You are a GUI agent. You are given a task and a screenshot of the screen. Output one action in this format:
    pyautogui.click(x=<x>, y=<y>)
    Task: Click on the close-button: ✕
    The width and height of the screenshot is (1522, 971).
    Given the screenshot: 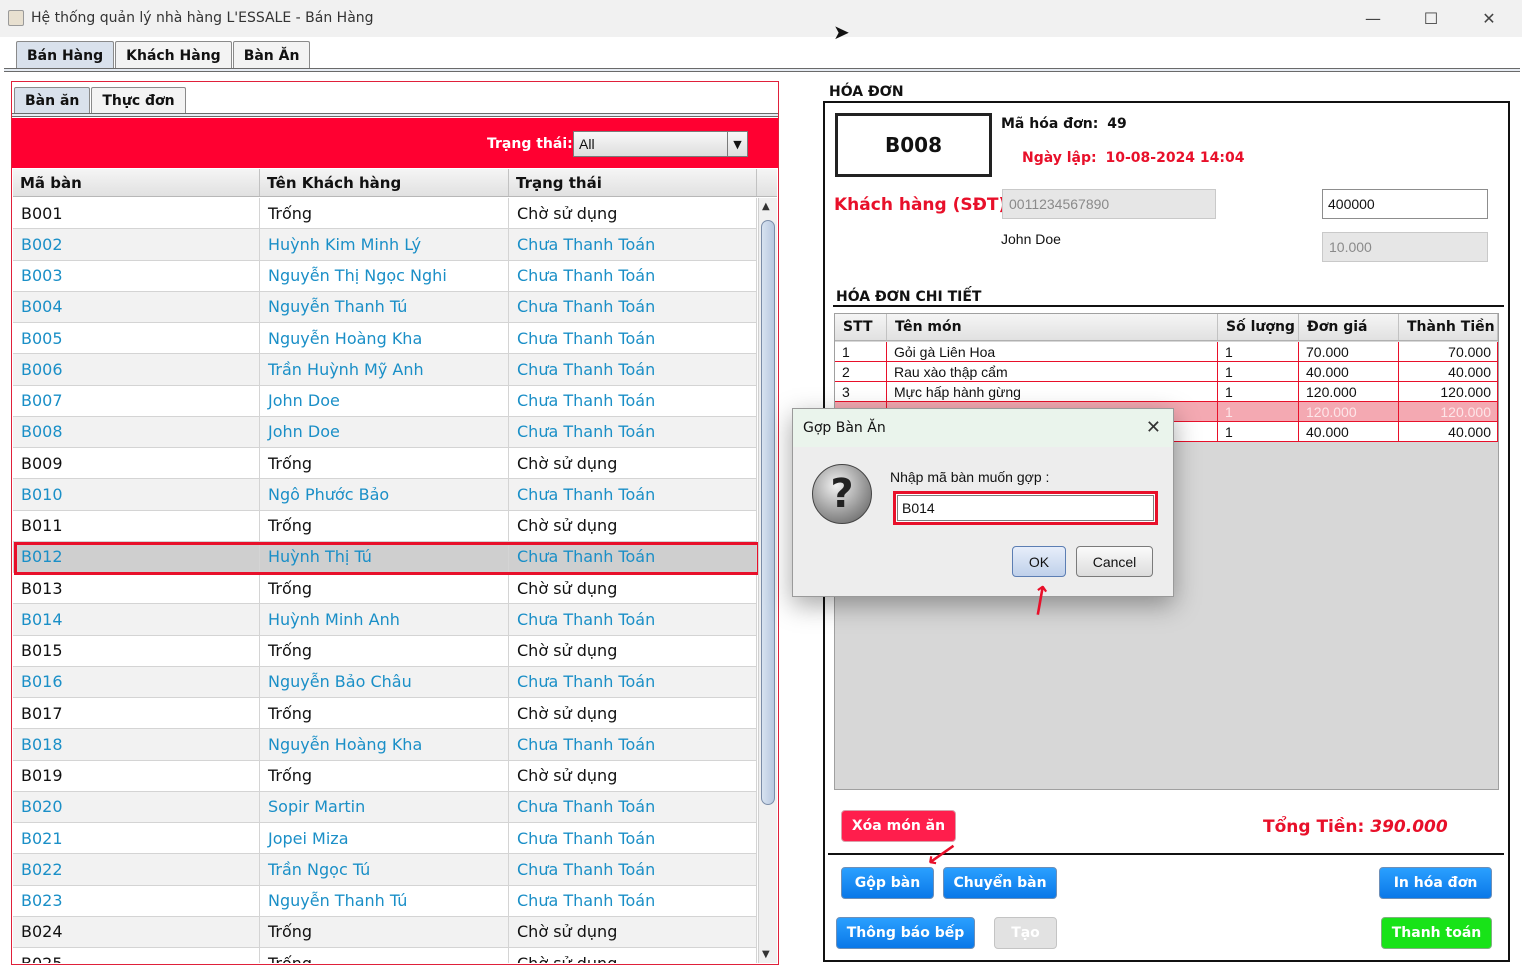 What is the action you would take?
    pyautogui.click(x=1489, y=18)
    